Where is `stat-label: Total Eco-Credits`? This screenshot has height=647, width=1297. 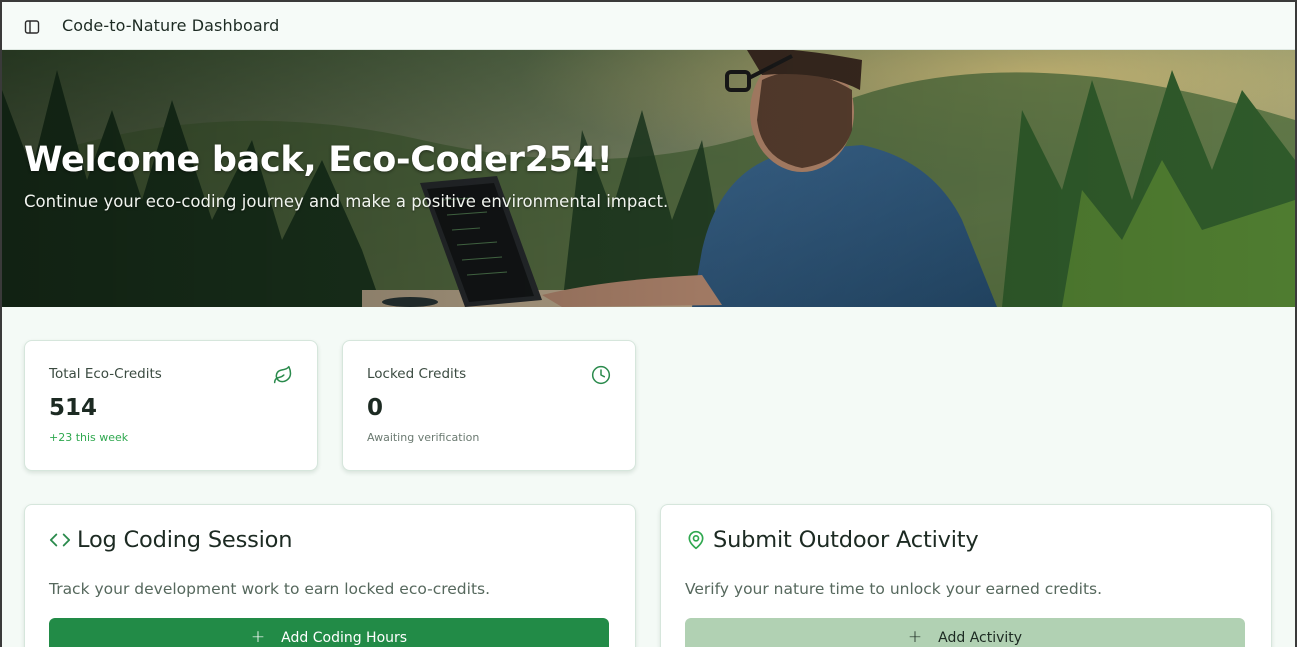 stat-label: Total Eco-Credits is located at coordinates (105, 374).